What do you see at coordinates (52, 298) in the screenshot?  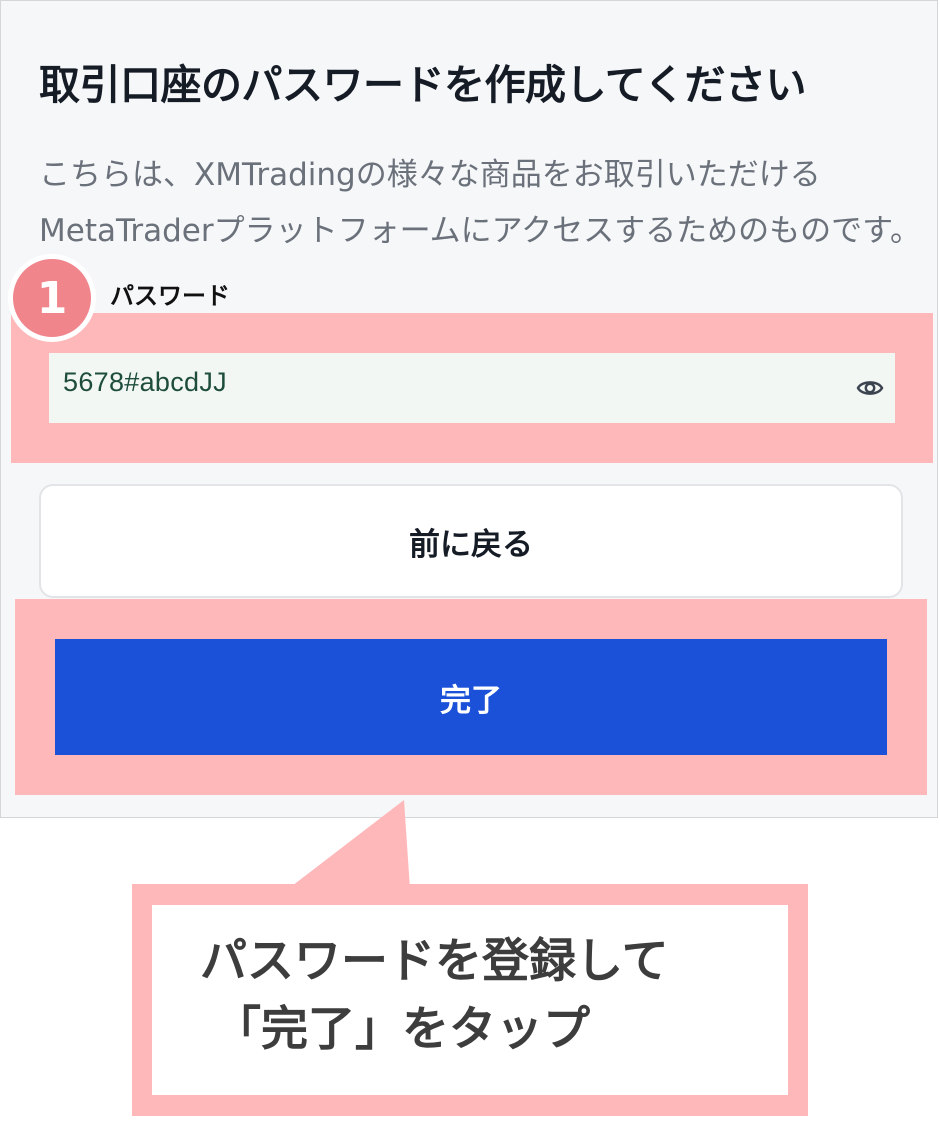 I see `step-number-badge: 1` at bounding box center [52, 298].